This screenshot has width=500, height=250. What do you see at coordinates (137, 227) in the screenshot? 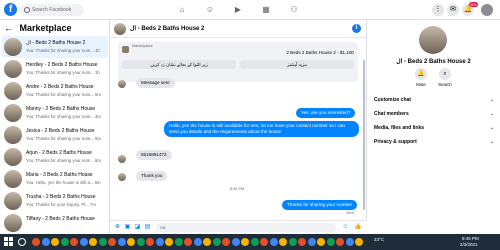
I see `sticker-icon: ◪` at bounding box center [137, 227].